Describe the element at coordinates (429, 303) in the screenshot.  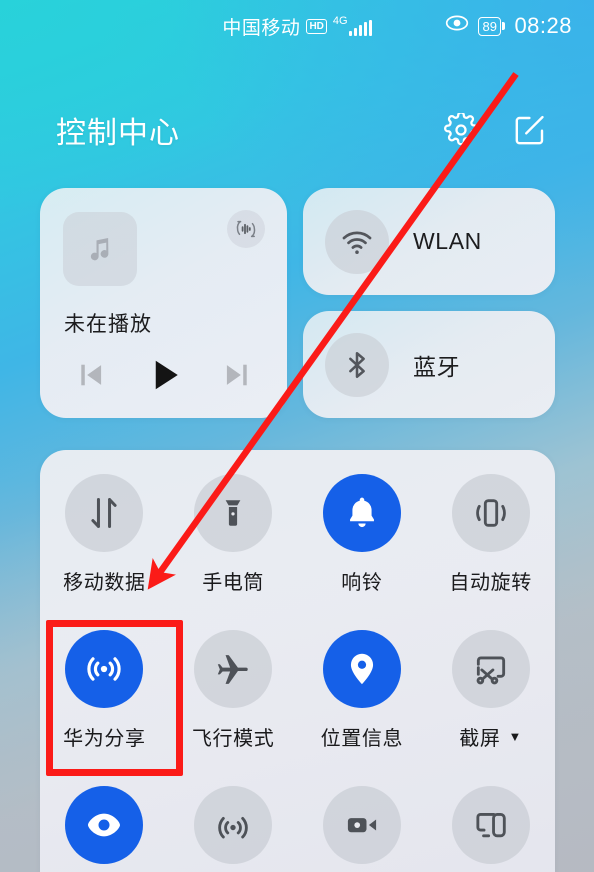
I see `connectivity-column: WLAN 蓝牙` at that location.